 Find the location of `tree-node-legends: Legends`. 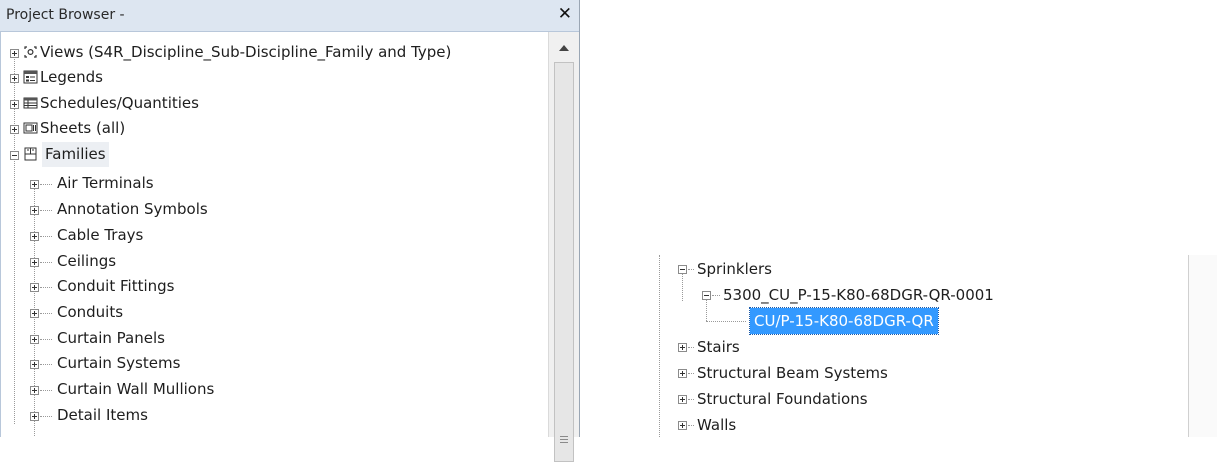

tree-node-legends: Legends is located at coordinates (56, 77).